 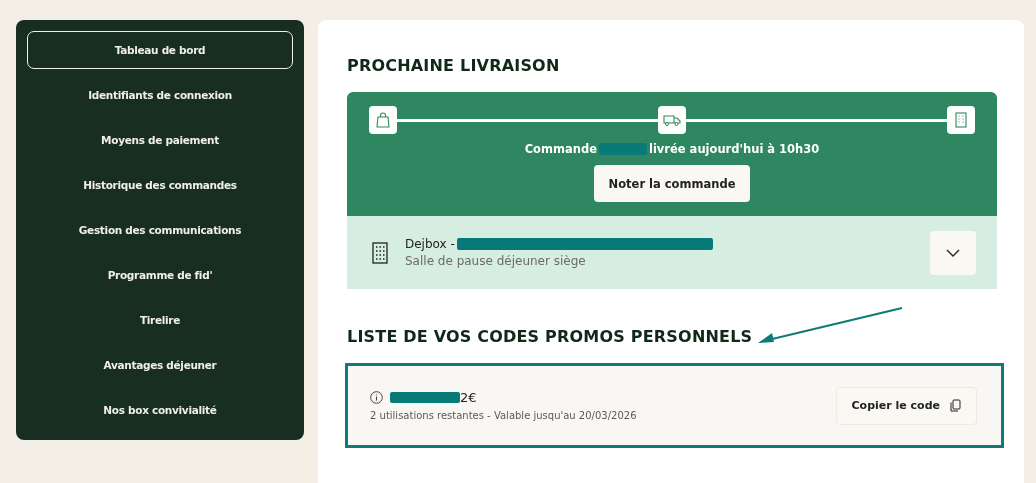 What do you see at coordinates (560, 149) in the screenshot?
I see `status-text: Commande` at bounding box center [560, 149].